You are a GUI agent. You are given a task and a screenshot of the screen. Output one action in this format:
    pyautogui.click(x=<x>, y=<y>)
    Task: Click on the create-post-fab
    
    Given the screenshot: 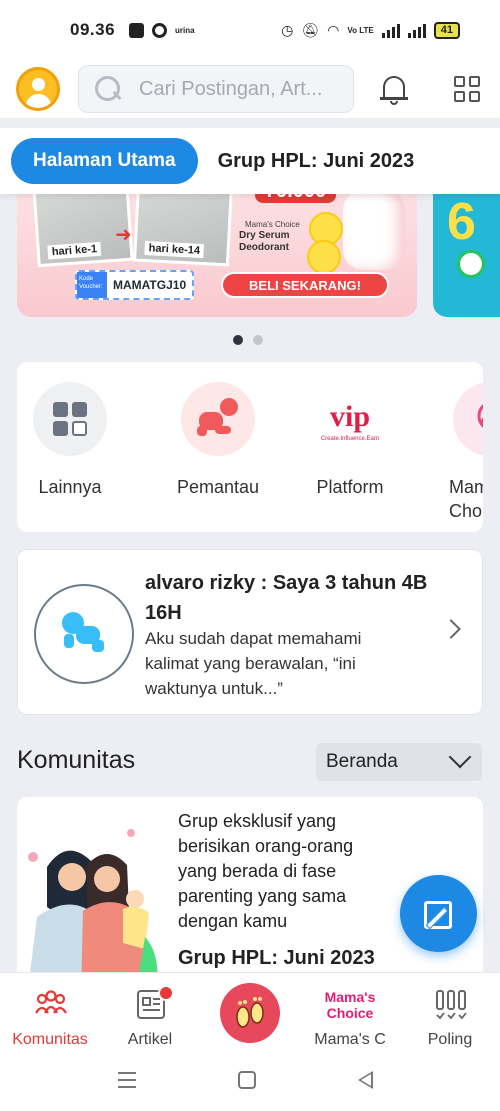 What is the action you would take?
    pyautogui.click(x=438, y=913)
    